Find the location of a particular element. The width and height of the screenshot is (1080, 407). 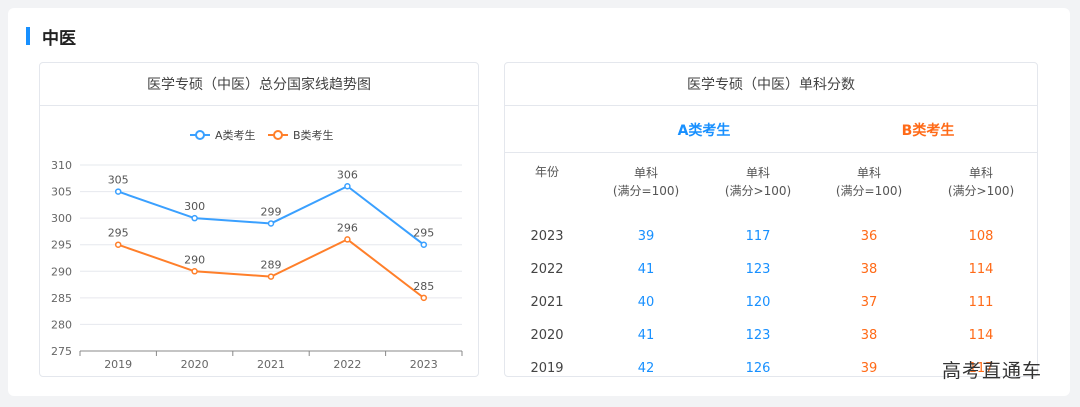

group-b-label: B类考生 is located at coordinates (928, 131).